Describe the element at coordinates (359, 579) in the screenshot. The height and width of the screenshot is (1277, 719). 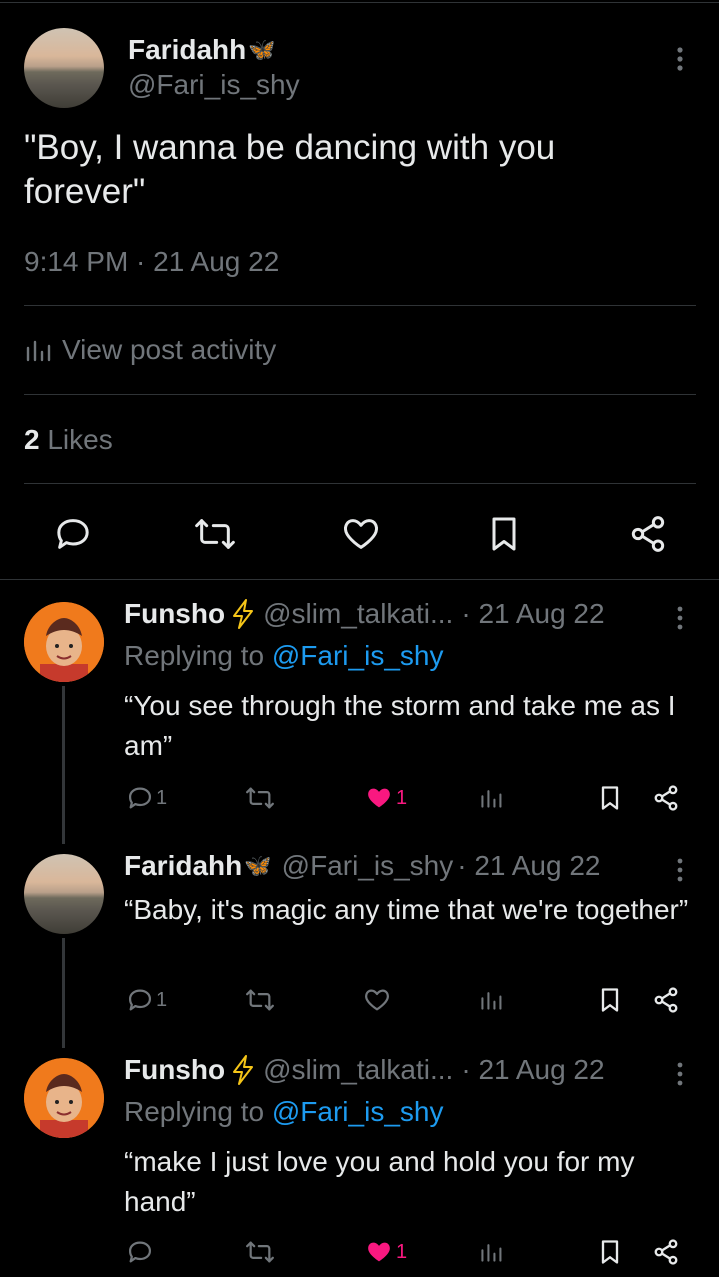
I see `section-divider` at that location.